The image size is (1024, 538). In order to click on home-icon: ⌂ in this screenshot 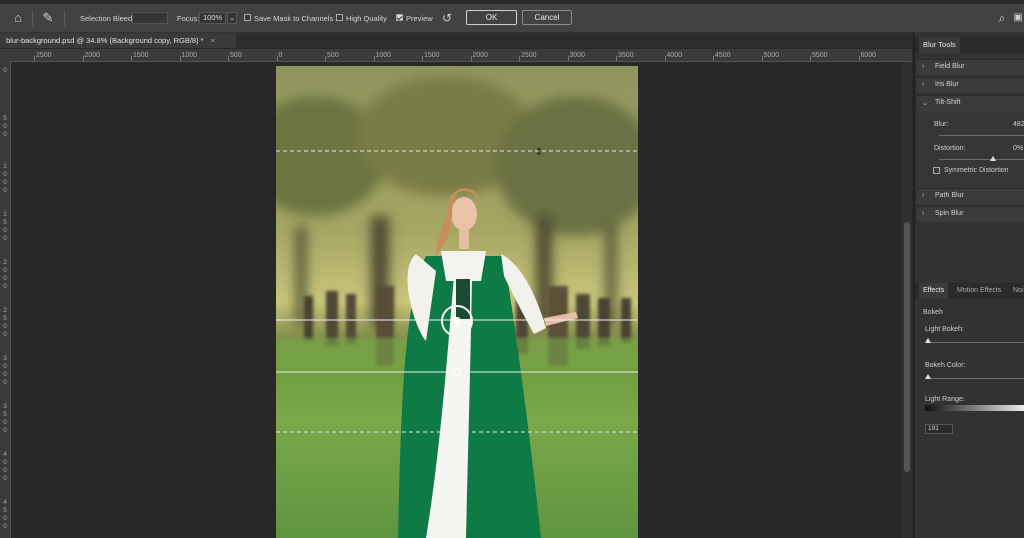, I will do `click(18, 18)`.